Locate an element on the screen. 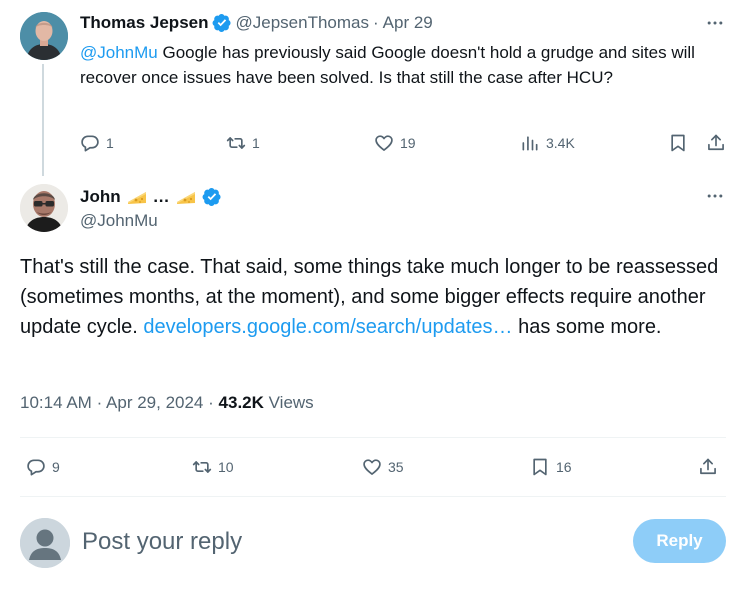 Image resolution: width=746 pixels, height=596 pixels. share-button is located at coordinates (708, 467).